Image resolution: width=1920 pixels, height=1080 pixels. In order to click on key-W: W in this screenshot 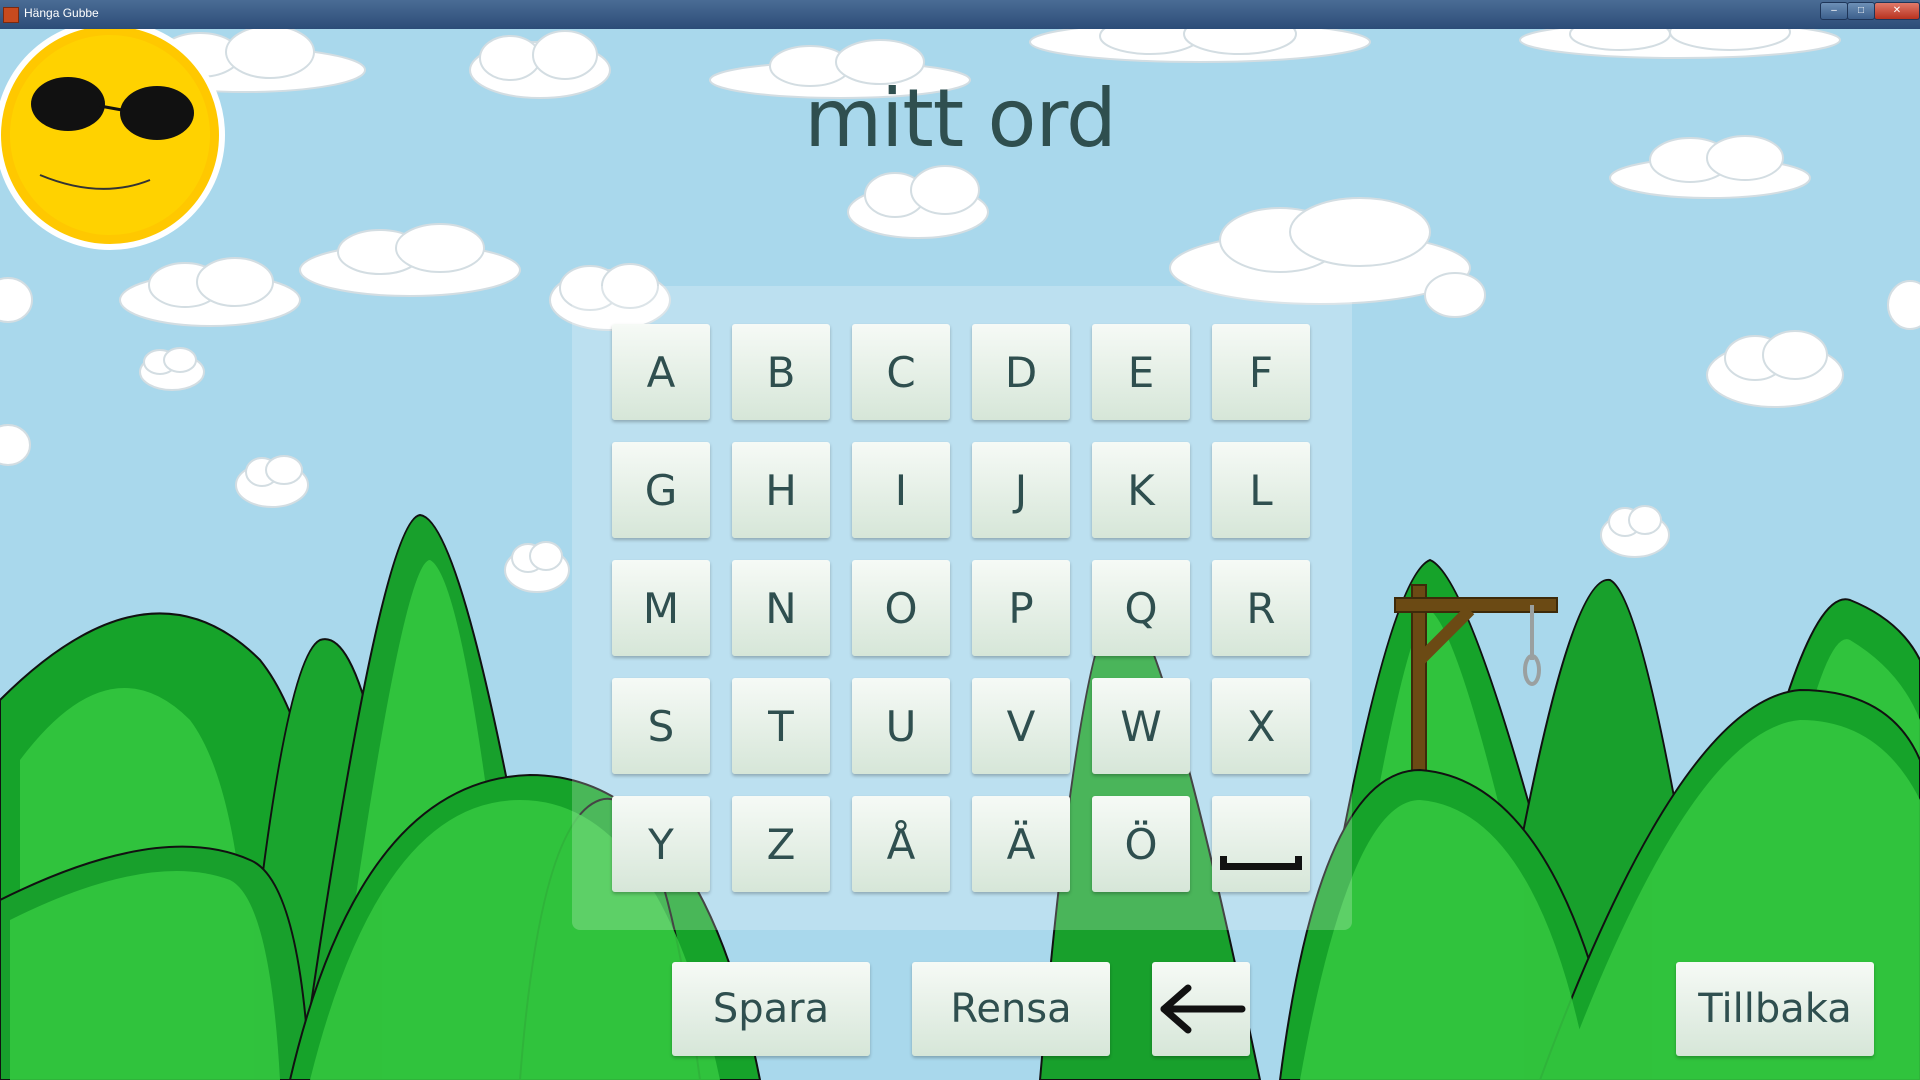, I will do `click(1141, 726)`.